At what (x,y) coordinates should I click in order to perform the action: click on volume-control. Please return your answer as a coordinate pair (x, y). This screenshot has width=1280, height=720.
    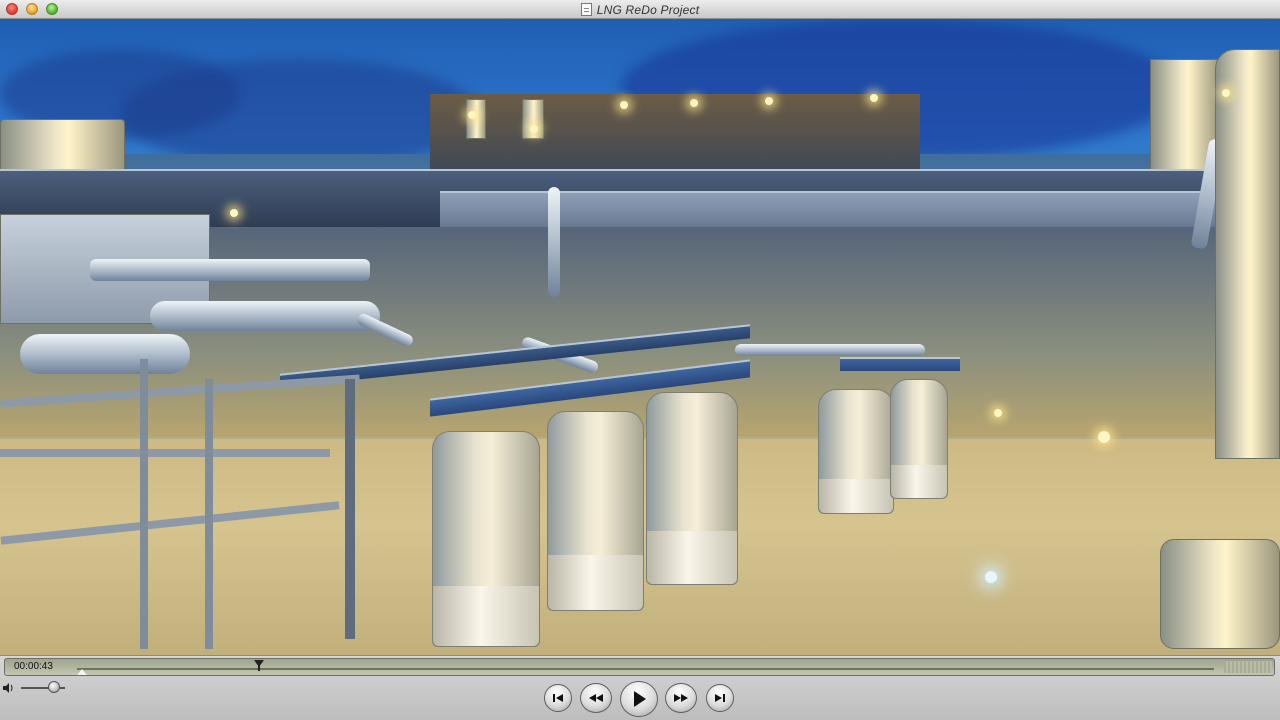
    Looking at the image, I should click on (38, 688).